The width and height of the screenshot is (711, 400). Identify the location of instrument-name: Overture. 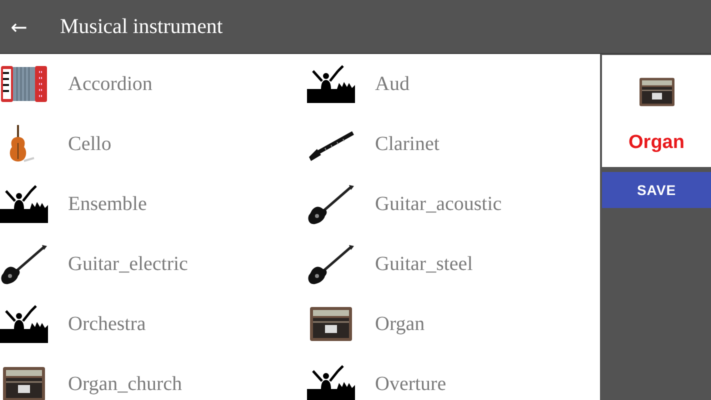
(410, 384).